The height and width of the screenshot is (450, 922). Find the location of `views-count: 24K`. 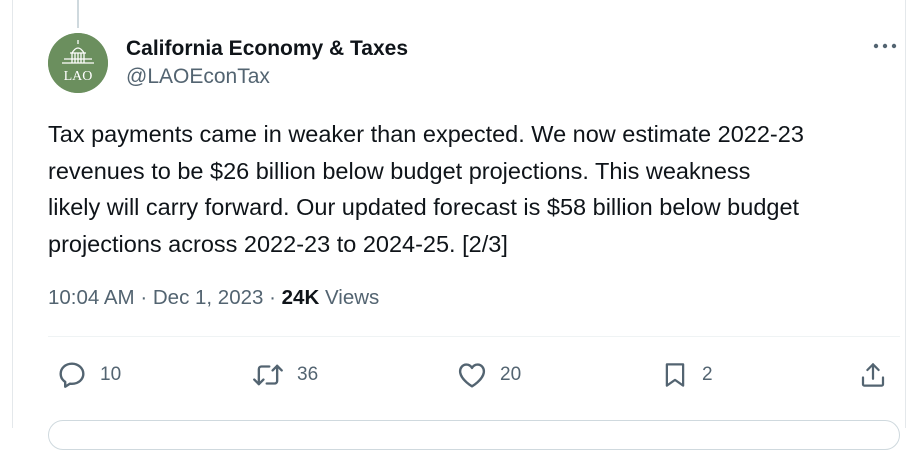

views-count: 24K is located at coordinates (301, 297).